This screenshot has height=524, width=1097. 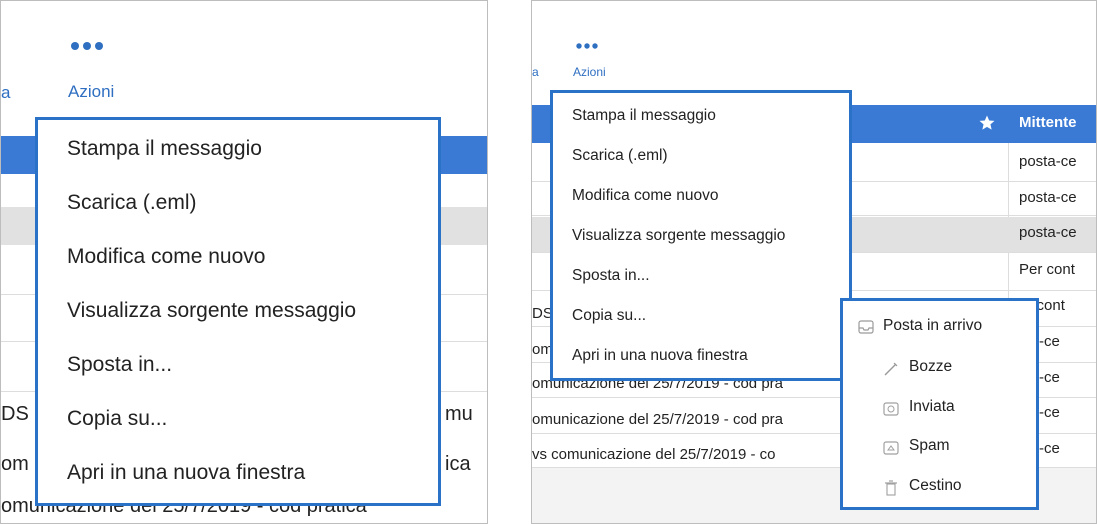 I want to click on inbox-icon, so click(x=866, y=327).